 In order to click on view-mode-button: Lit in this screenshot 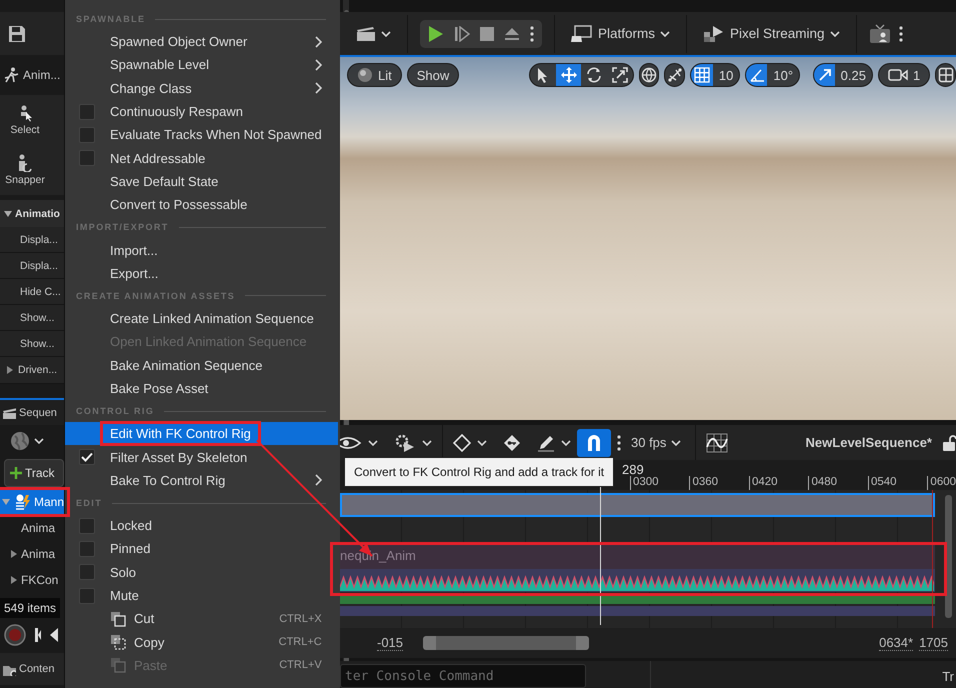, I will do `click(374, 75)`.